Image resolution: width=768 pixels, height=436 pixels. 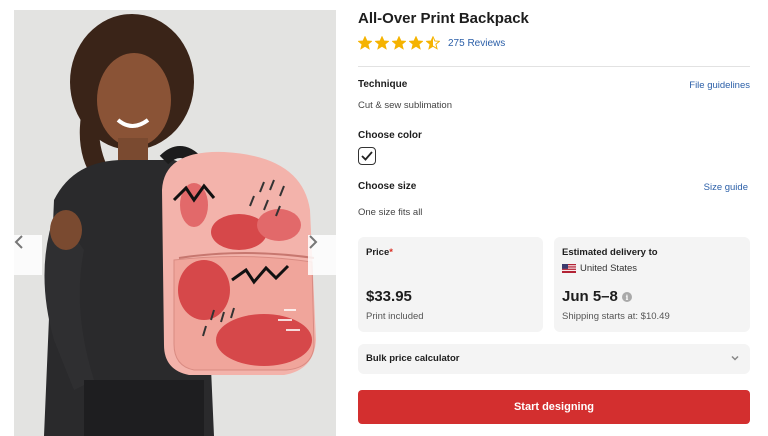 I want to click on star-half-icon, so click(x=433, y=43).